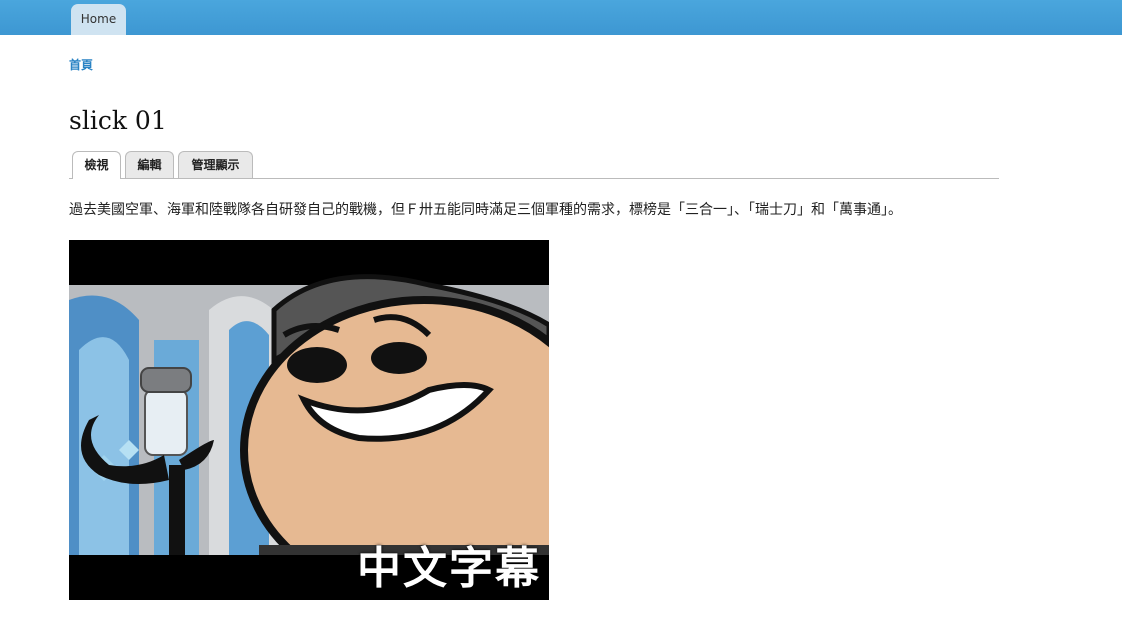 The width and height of the screenshot is (1122, 638). Describe the element at coordinates (149, 164) in the screenshot. I see `tab-edit: 編輯` at that location.